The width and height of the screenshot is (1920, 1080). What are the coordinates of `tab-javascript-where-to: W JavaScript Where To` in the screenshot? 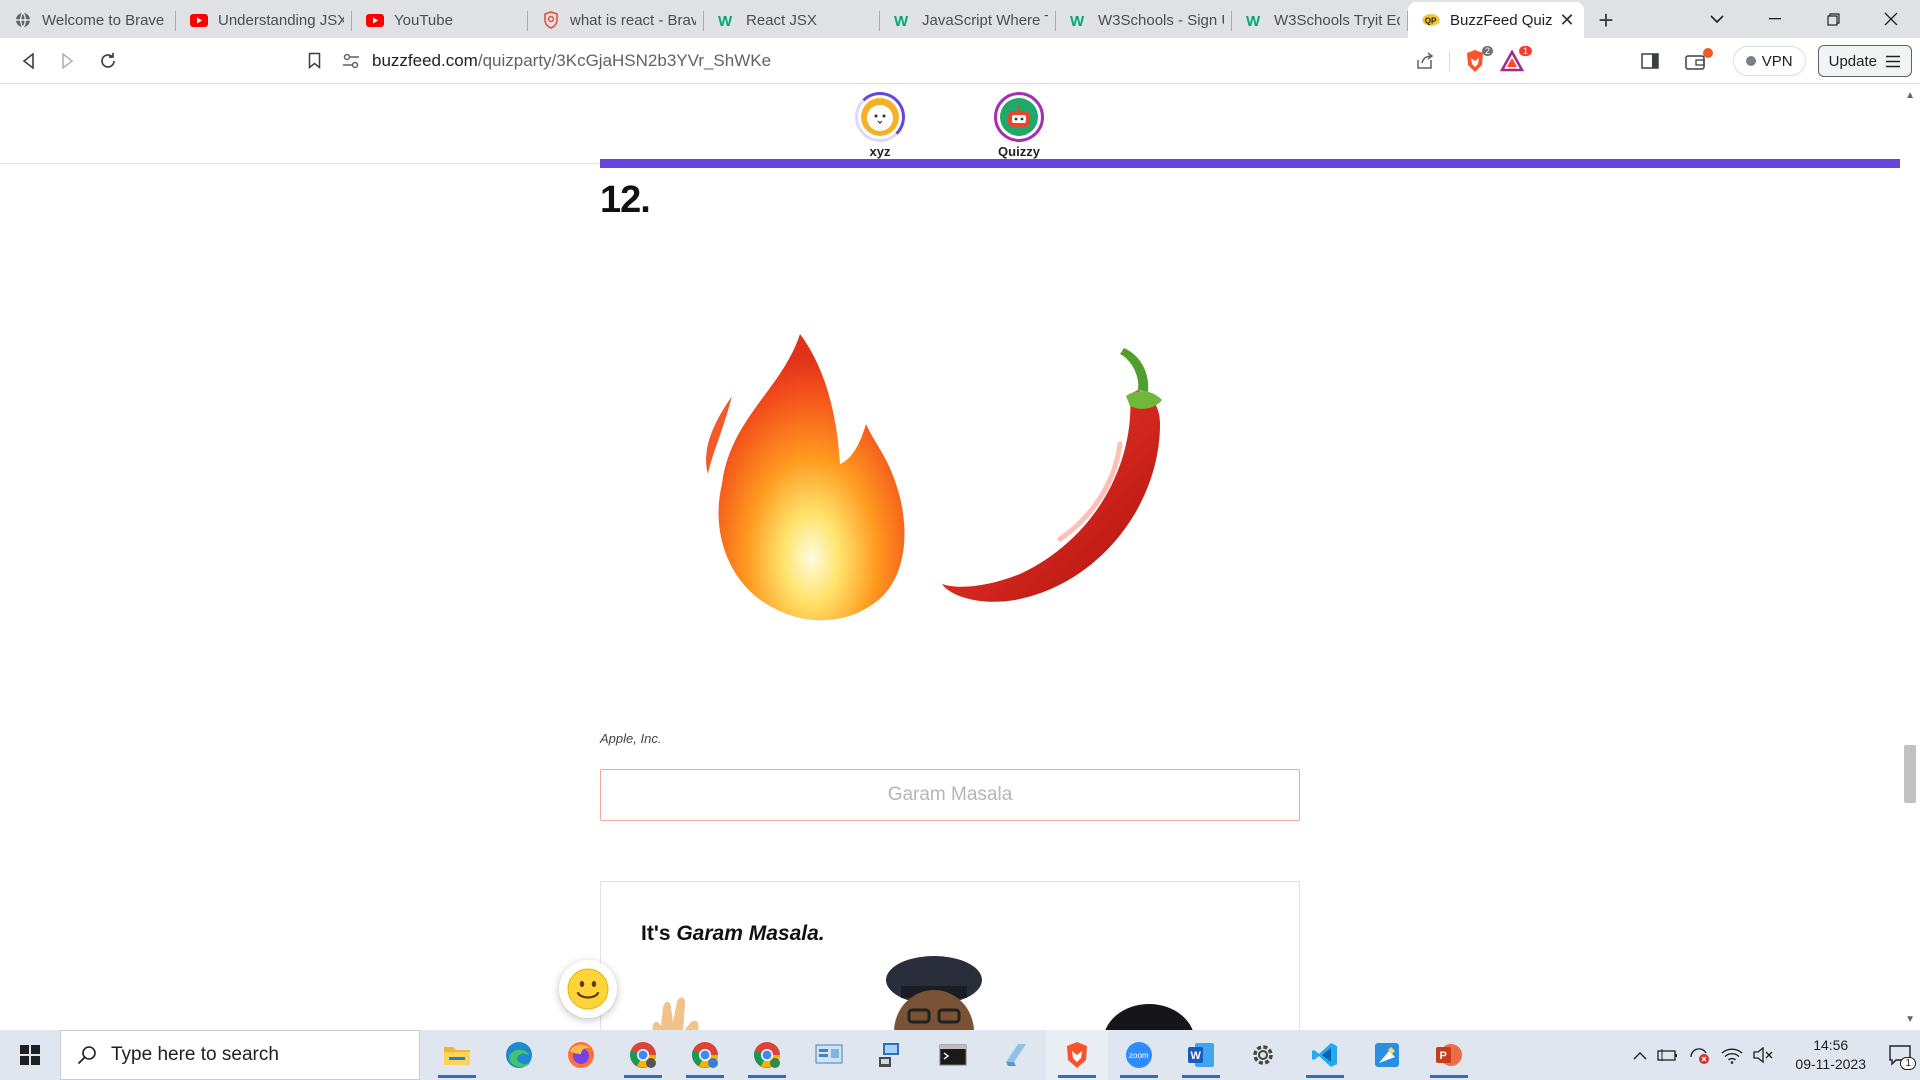 It's located at (968, 20).